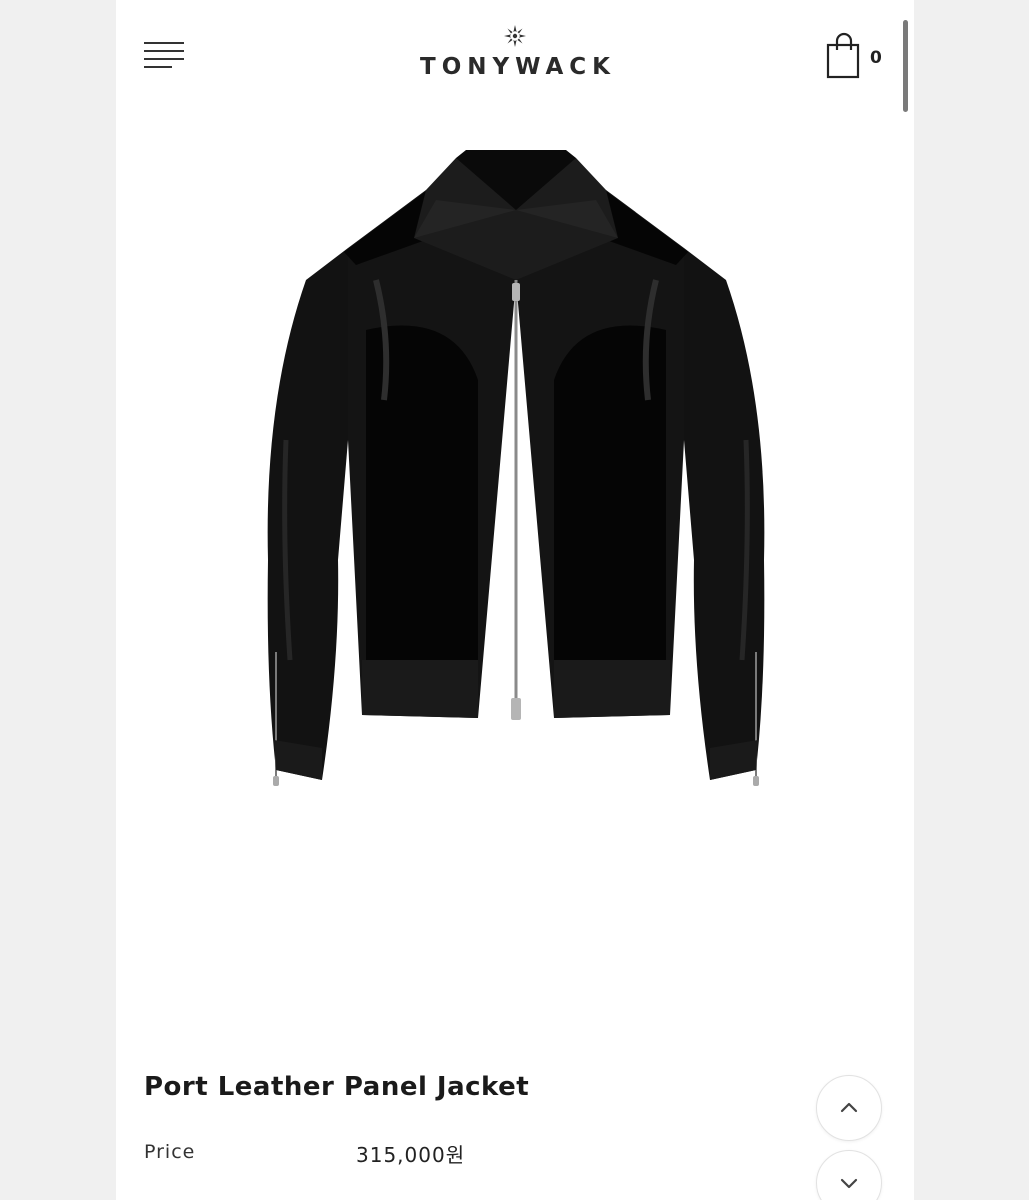 The height and width of the screenshot is (1200, 1029). What do you see at coordinates (515, 36) in the screenshot?
I see `cross-logo-icon` at bounding box center [515, 36].